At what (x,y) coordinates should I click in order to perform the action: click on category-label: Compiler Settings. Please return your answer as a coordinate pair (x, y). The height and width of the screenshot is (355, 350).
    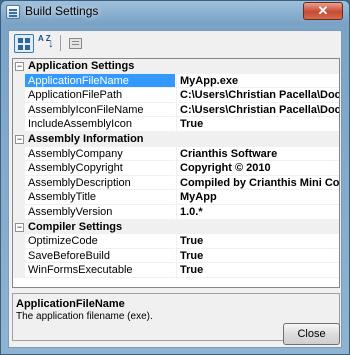
    Looking at the image, I should click on (75, 226).